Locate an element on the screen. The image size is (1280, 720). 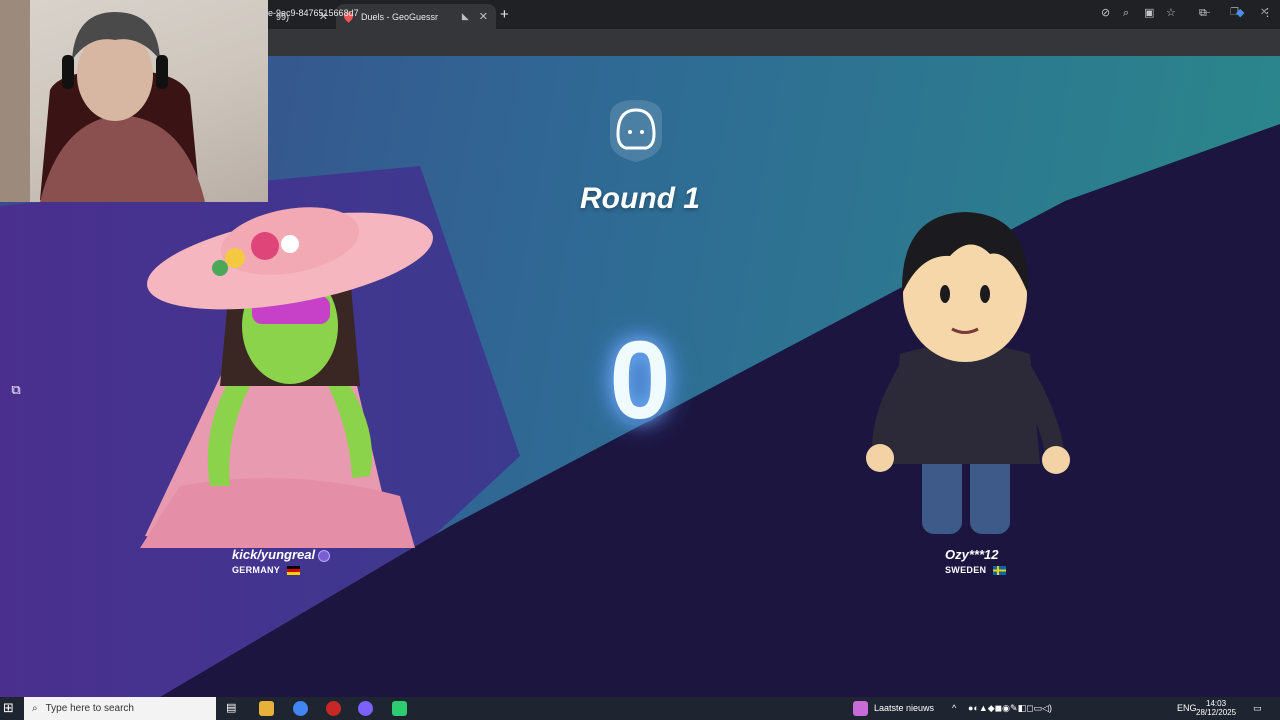
zoom-icon: ⌕ is located at coordinates (1126, 13).